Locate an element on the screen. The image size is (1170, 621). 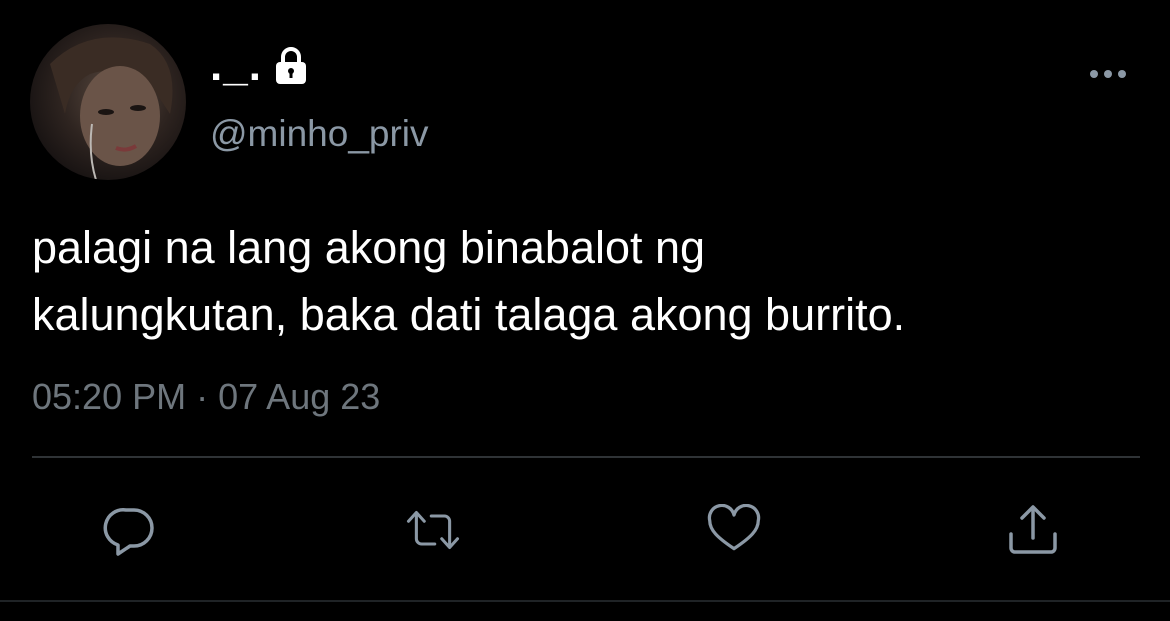
share-icon is located at coordinates (1033, 529).